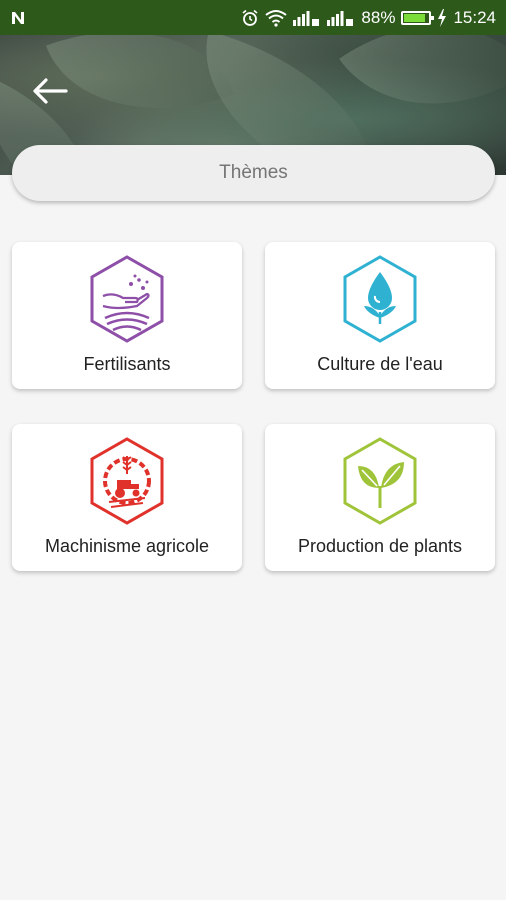  I want to click on theme-label: Production de plants, so click(380, 546).